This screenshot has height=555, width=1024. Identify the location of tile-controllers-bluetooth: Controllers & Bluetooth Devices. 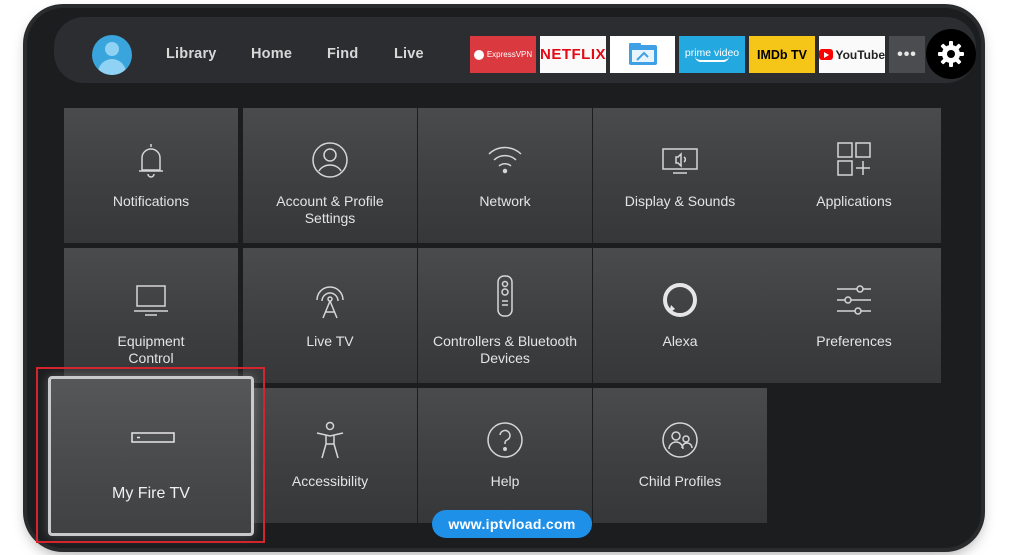
(505, 315).